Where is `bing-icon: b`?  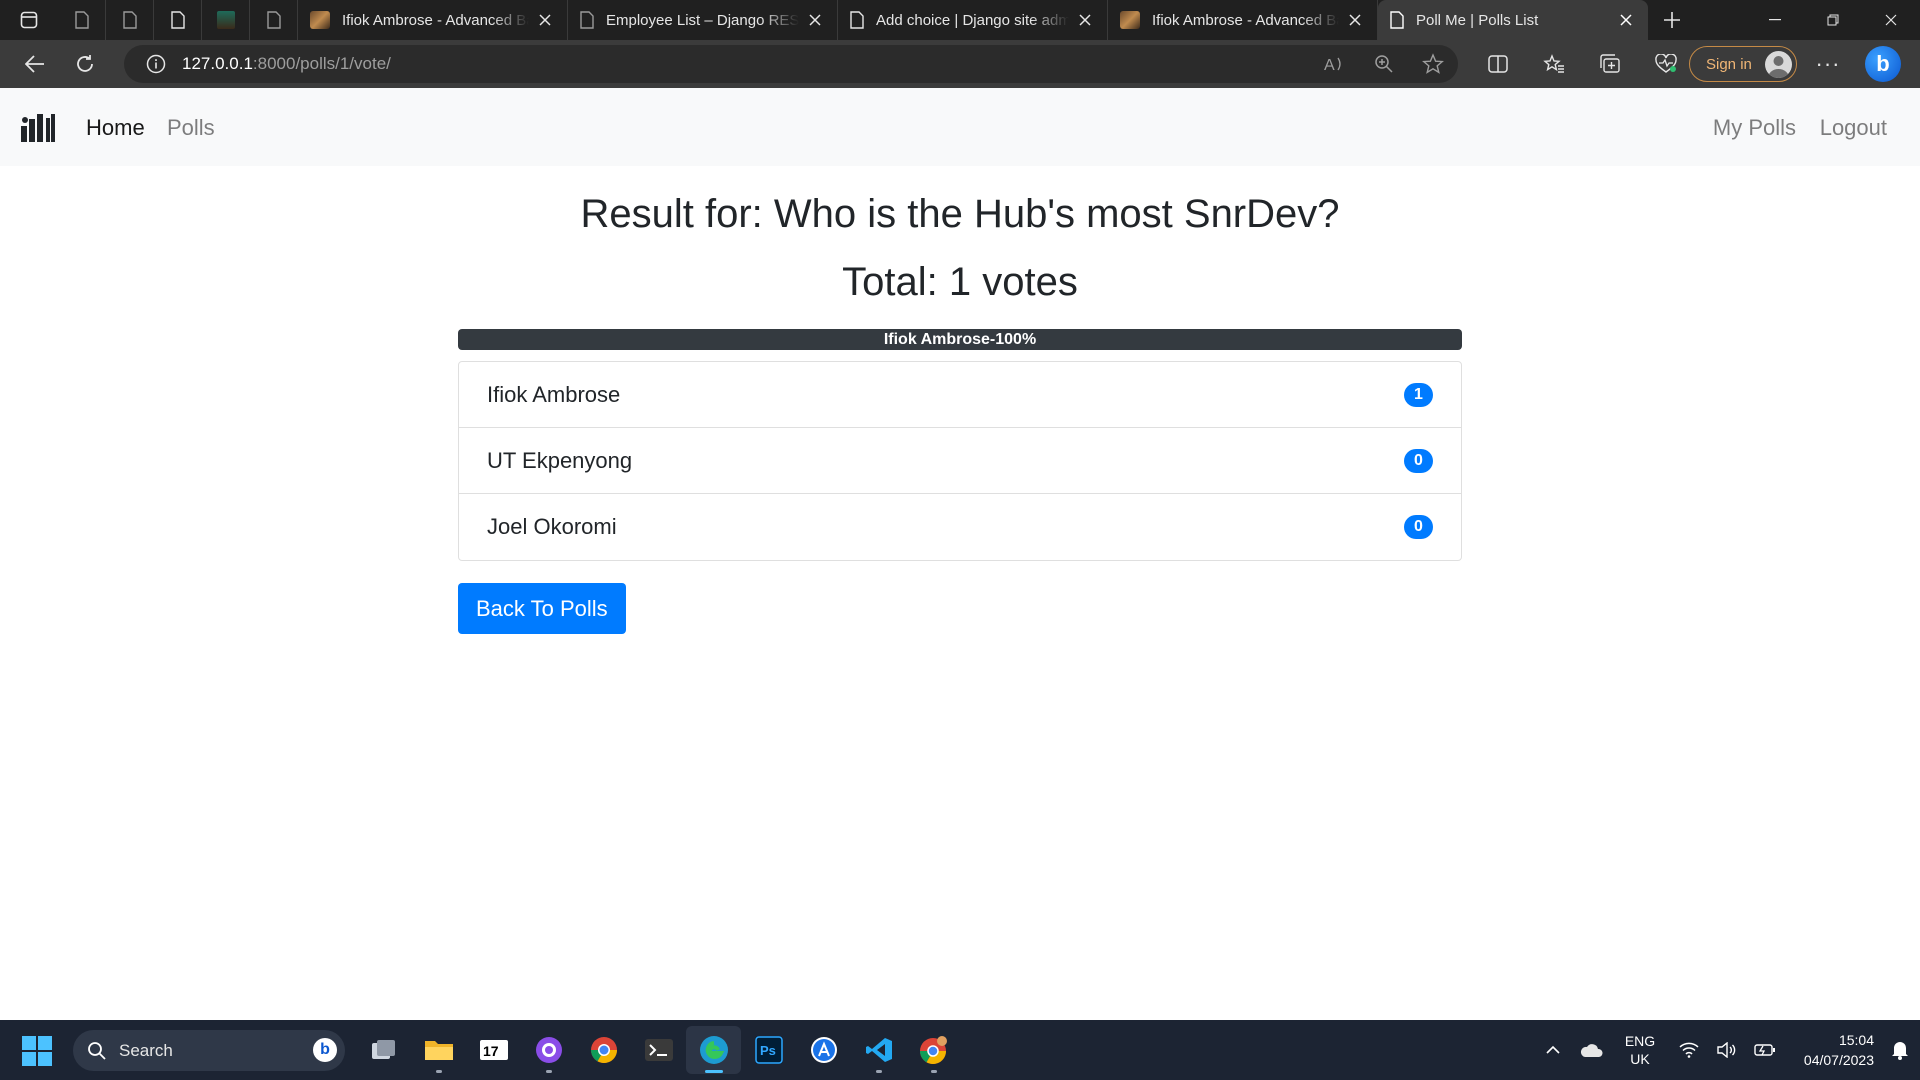
bing-icon: b is located at coordinates (325, 1050).